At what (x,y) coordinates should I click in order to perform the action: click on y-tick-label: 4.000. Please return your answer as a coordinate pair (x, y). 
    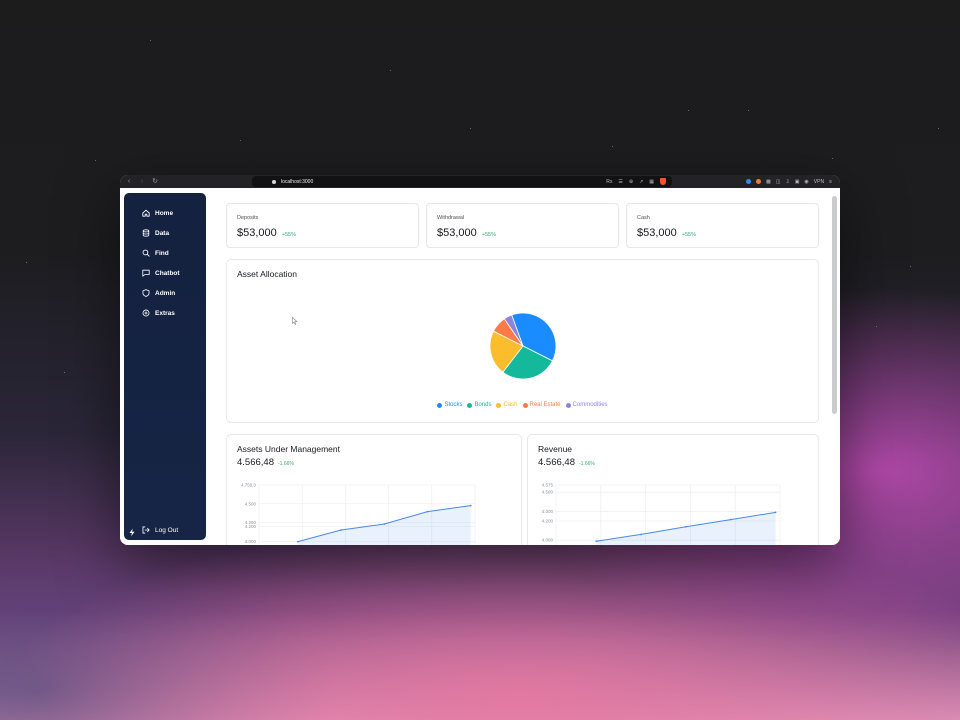
    Looking at the image, I should click on (548, 540).